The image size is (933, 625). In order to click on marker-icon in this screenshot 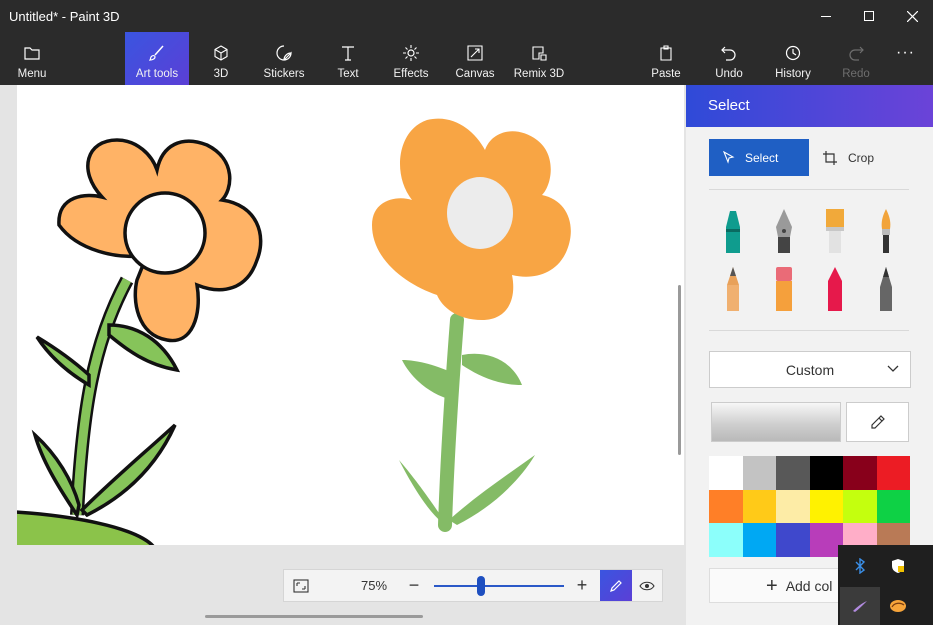, I will do `click(733, 232)`.